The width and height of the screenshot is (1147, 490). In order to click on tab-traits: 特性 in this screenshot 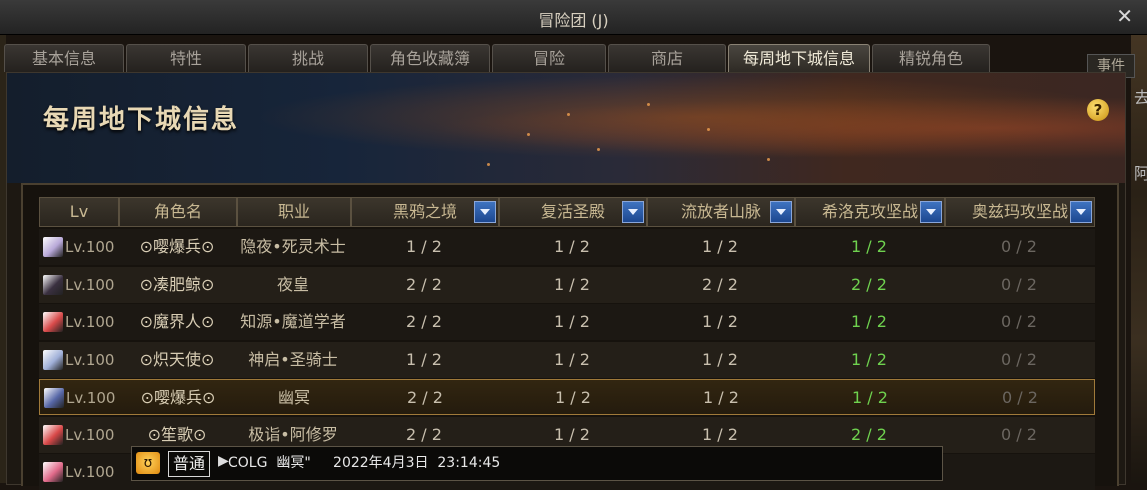, I will do `click(186, 58)`.